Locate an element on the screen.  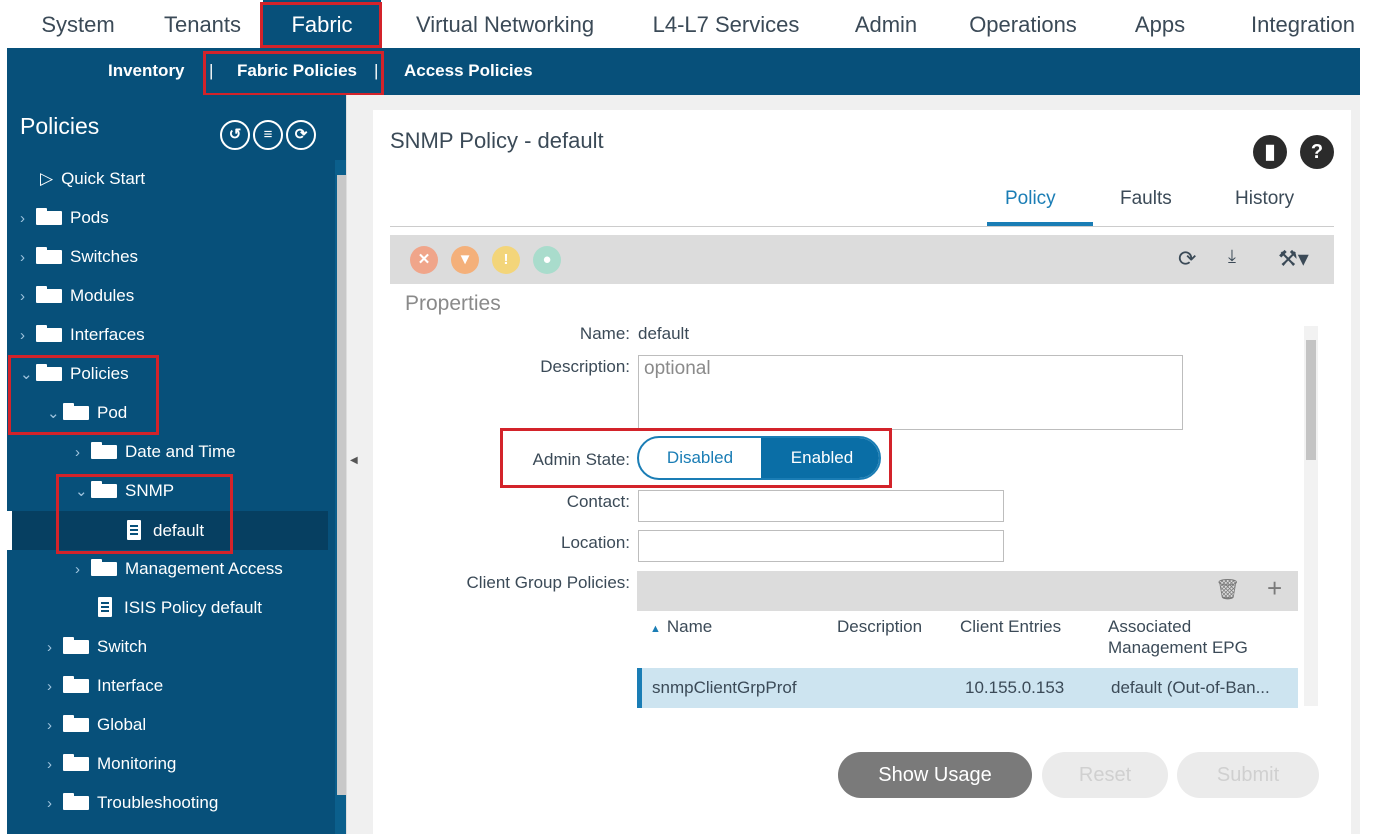
tab-fabric: Fabric is located at coordinates (322, 24).